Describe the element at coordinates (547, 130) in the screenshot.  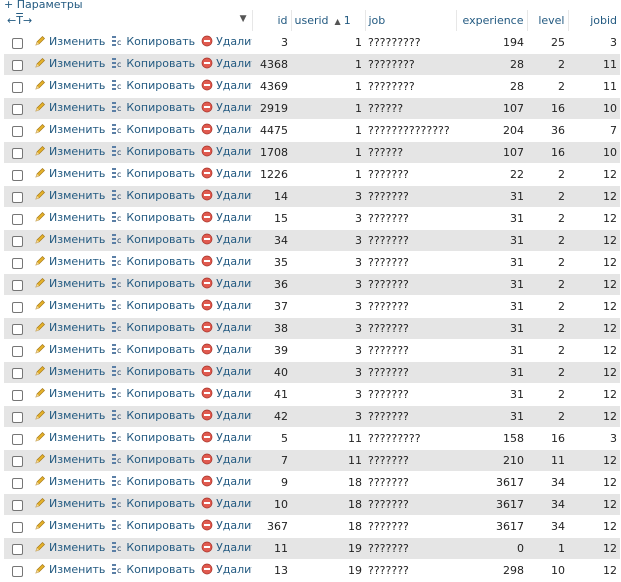
I see `cell-level: 36` at that location.